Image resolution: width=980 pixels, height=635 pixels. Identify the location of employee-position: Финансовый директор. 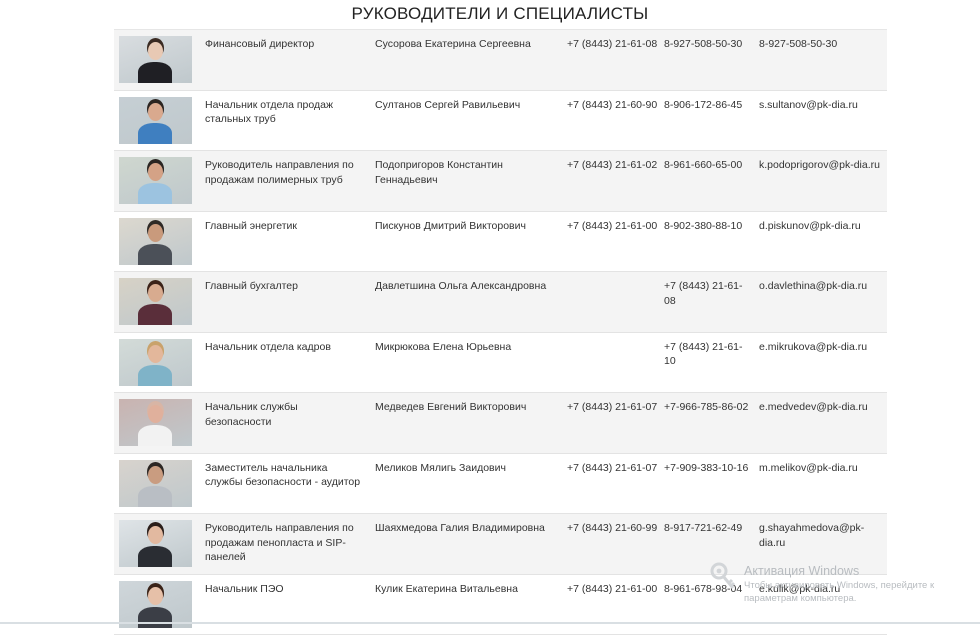
(284, 44).